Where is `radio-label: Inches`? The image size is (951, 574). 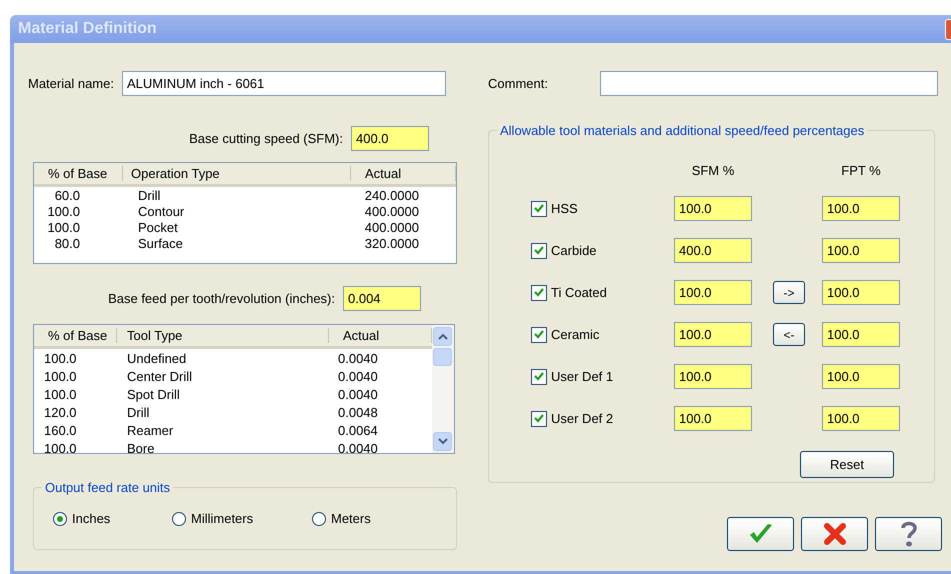 radio-label: Inches is located at coordinates (91, 518).